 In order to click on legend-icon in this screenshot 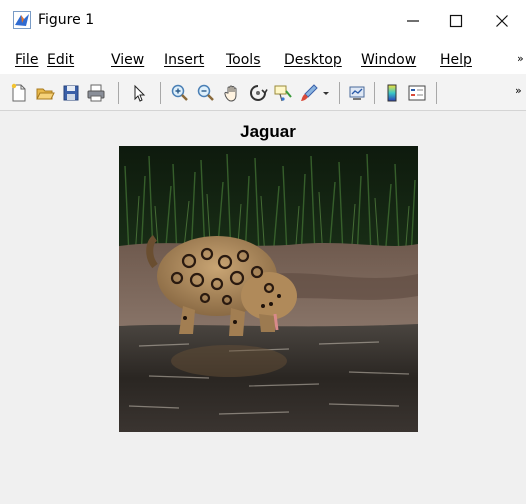, I will do `click(417, 93)`.